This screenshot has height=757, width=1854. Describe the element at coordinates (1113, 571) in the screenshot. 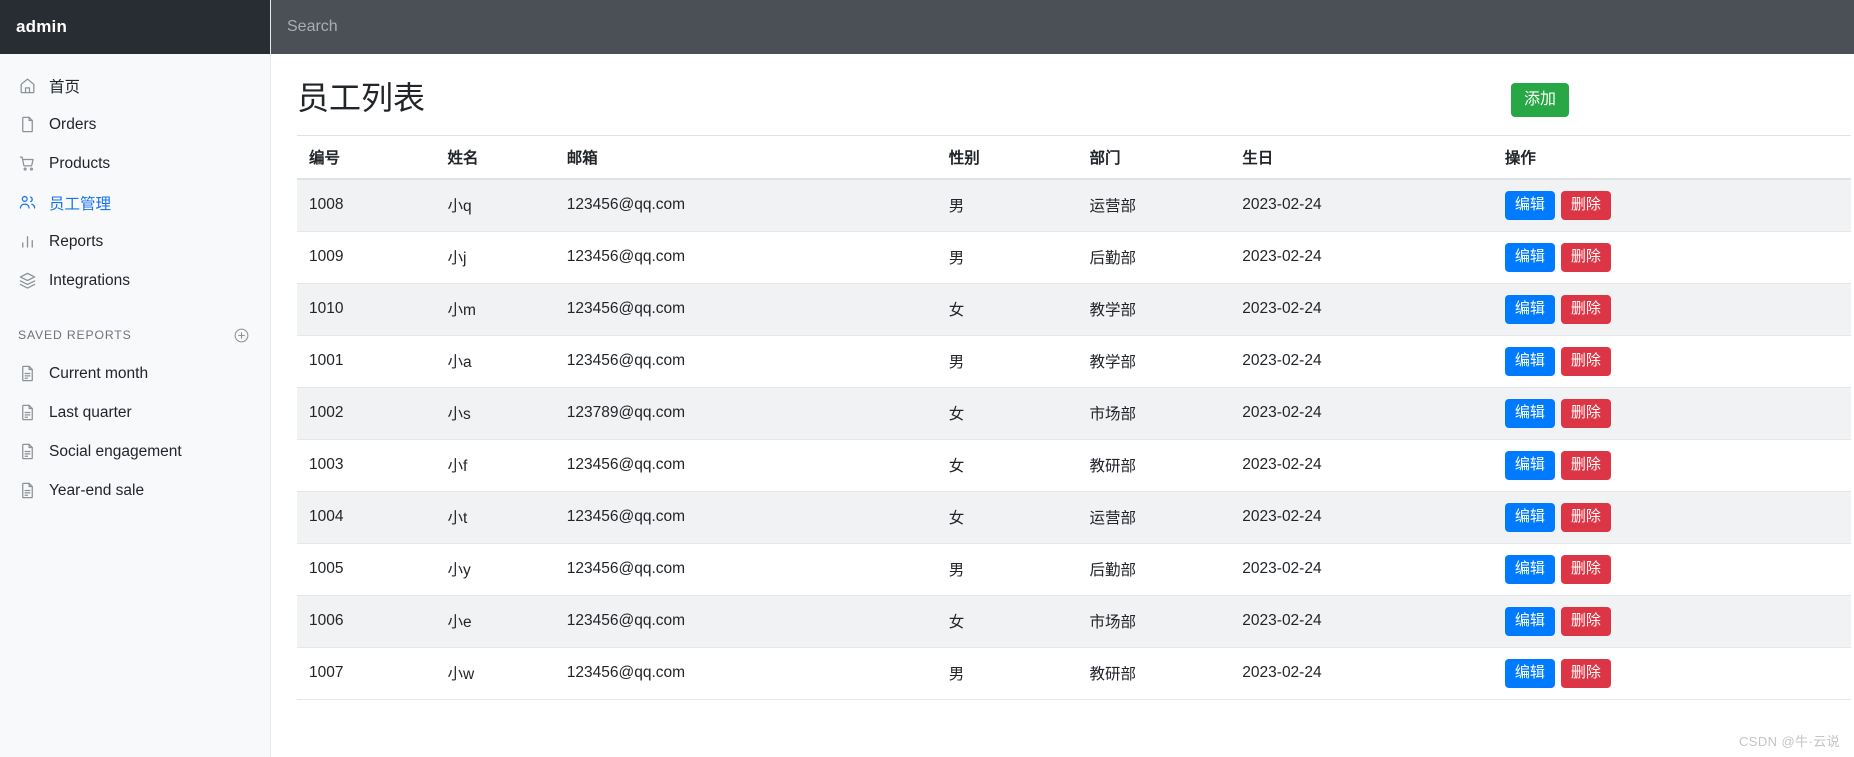

I see `cell-department: 后勤部` at that location.